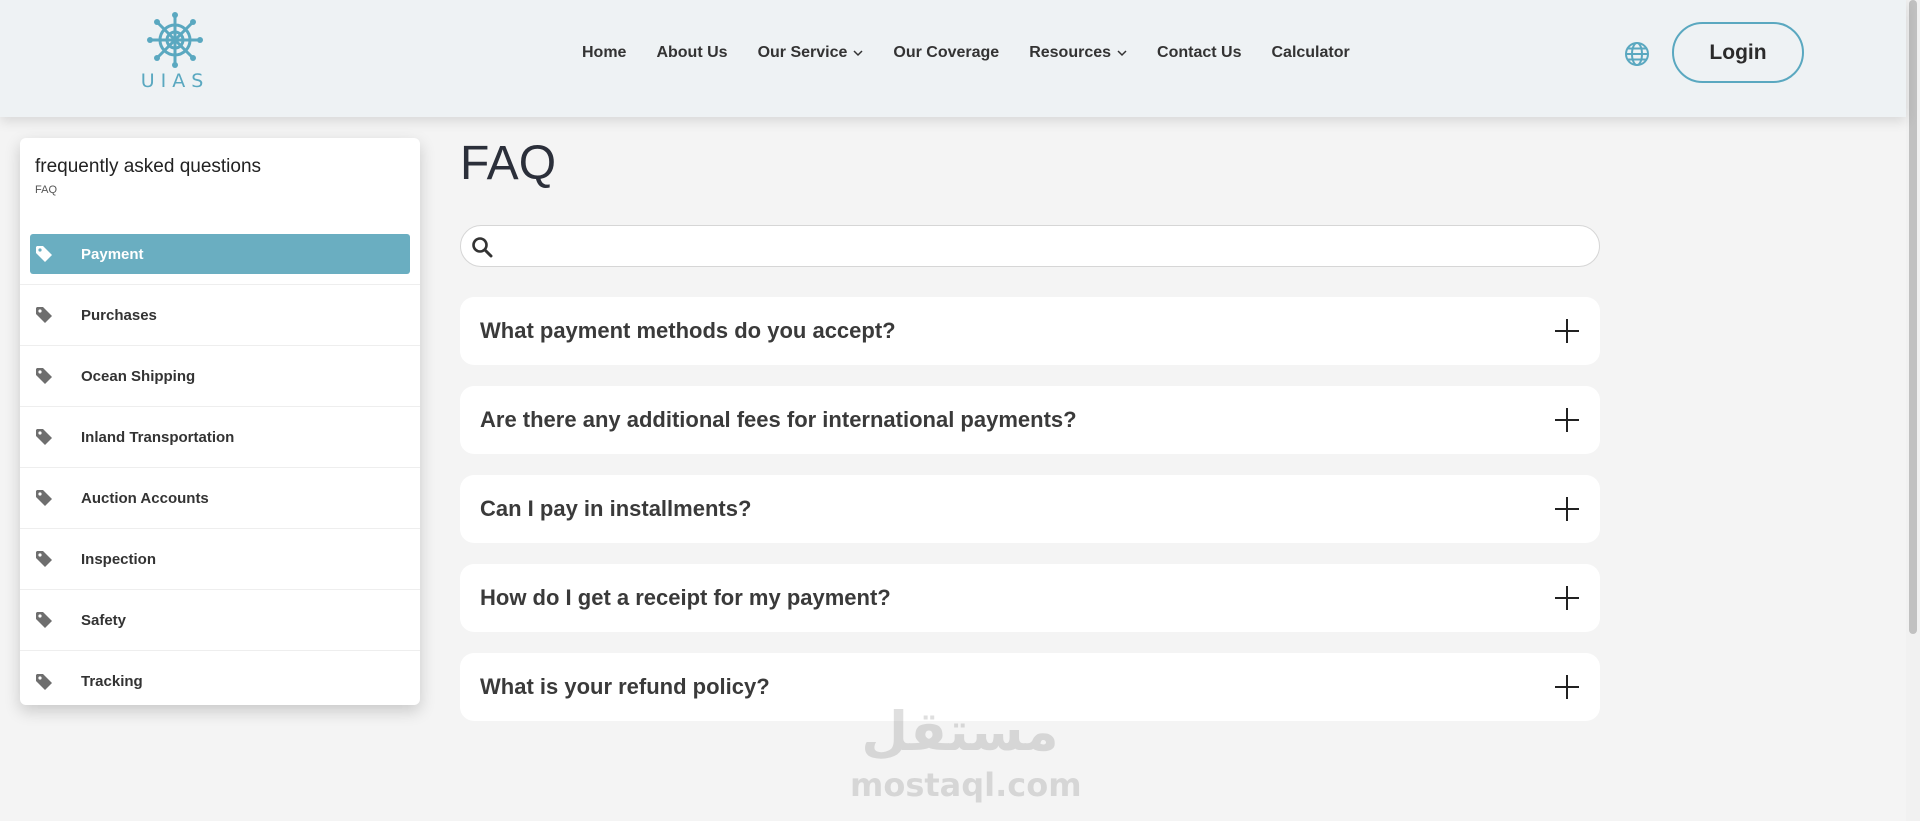 The height and width of the screenshot is (821, 1920). Describe the element at coordinates (1913, 317) in the screenshot. I see `scrollbar-thumb` at that location.